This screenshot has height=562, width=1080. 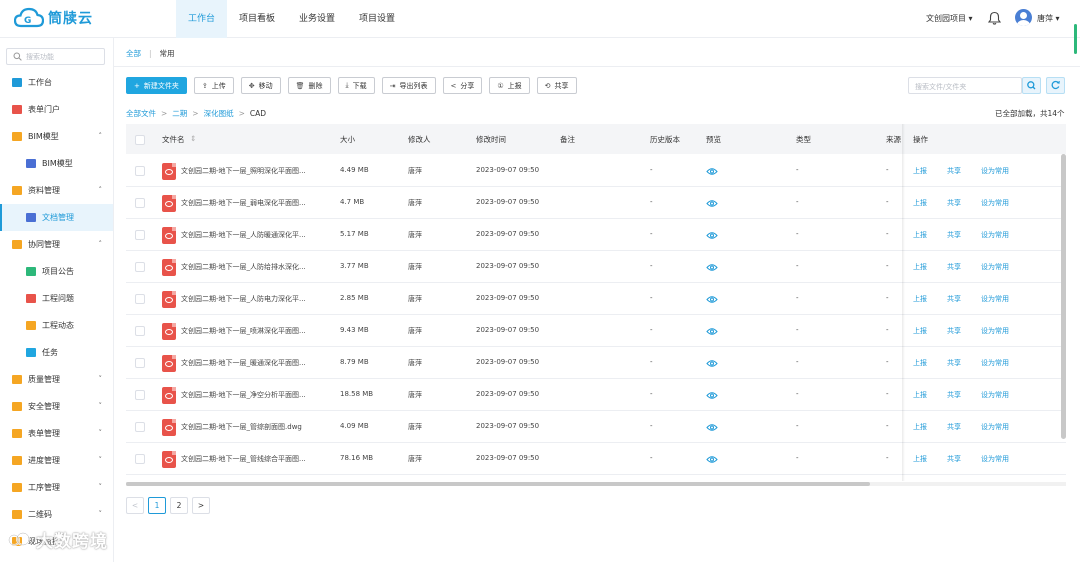 I want to click on sidebar-item-9: 工程问题, so click(x=56, y=298).